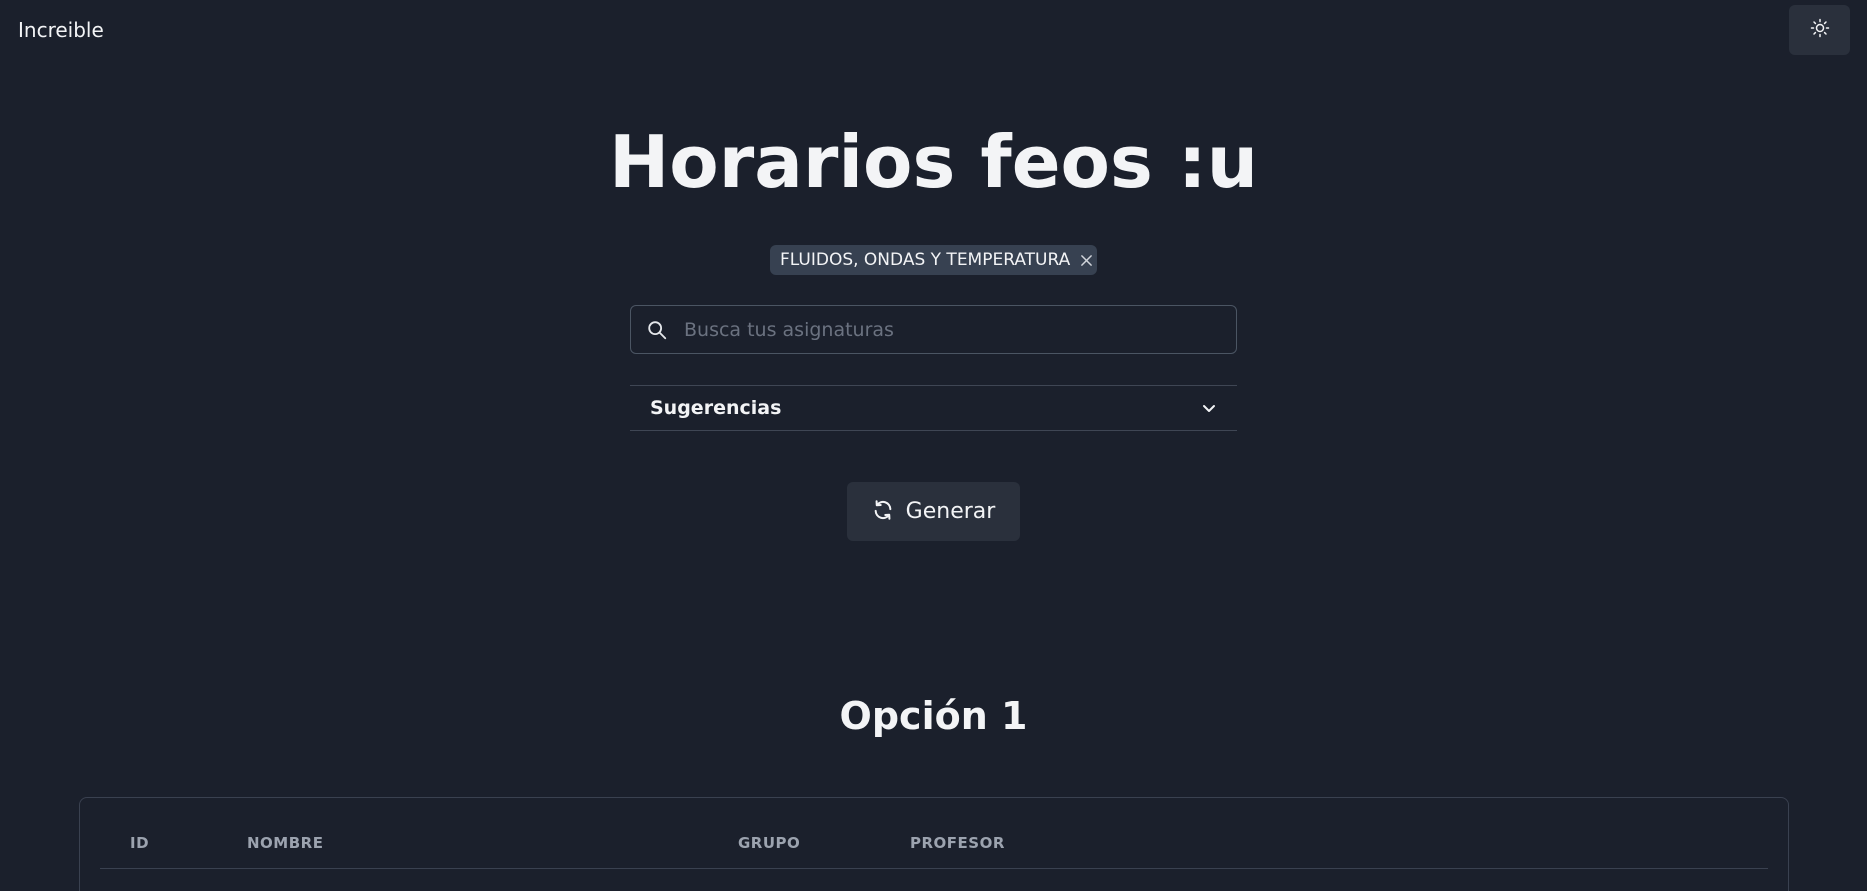 This screenshot has height=891, width=1867. Describe the element at coordinates (933, 162) in the screenshot. I see `page-title: Horarios feos :u` at that location.